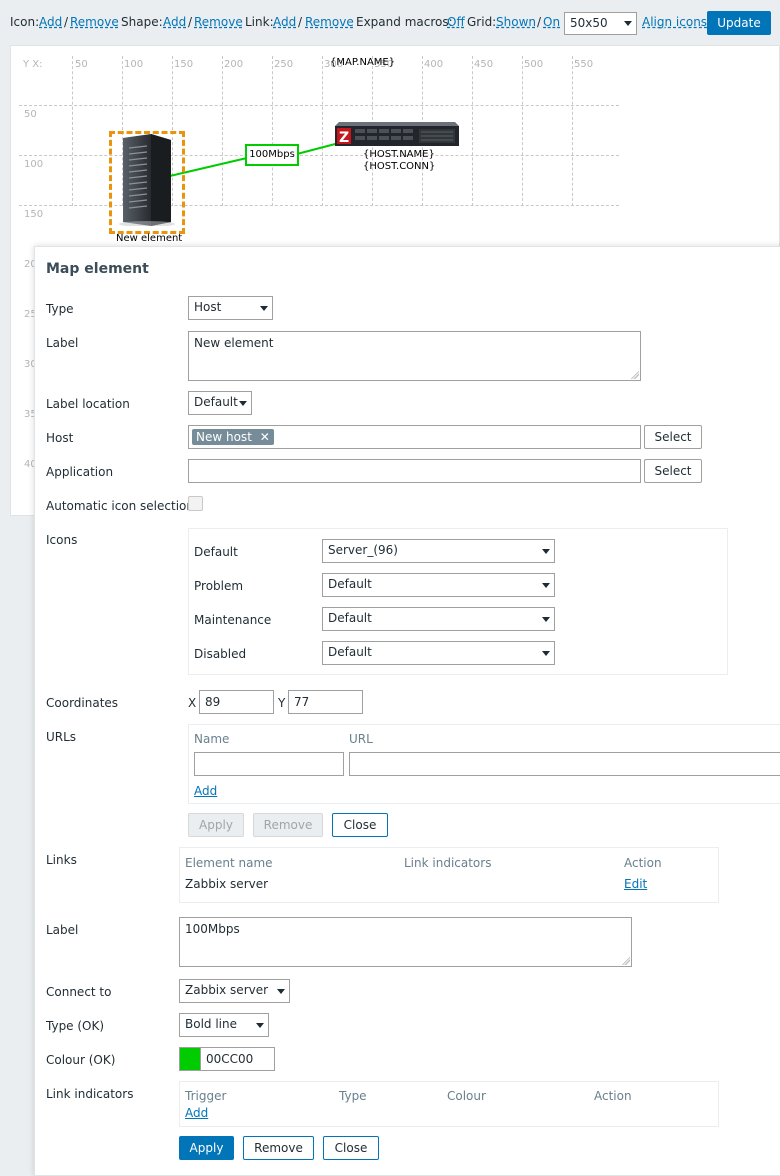  What do you see at coordinates (404, 22) in the screenshot?
I see `expand-macros-label: Expand macros:` at bounding box center [404, 22].